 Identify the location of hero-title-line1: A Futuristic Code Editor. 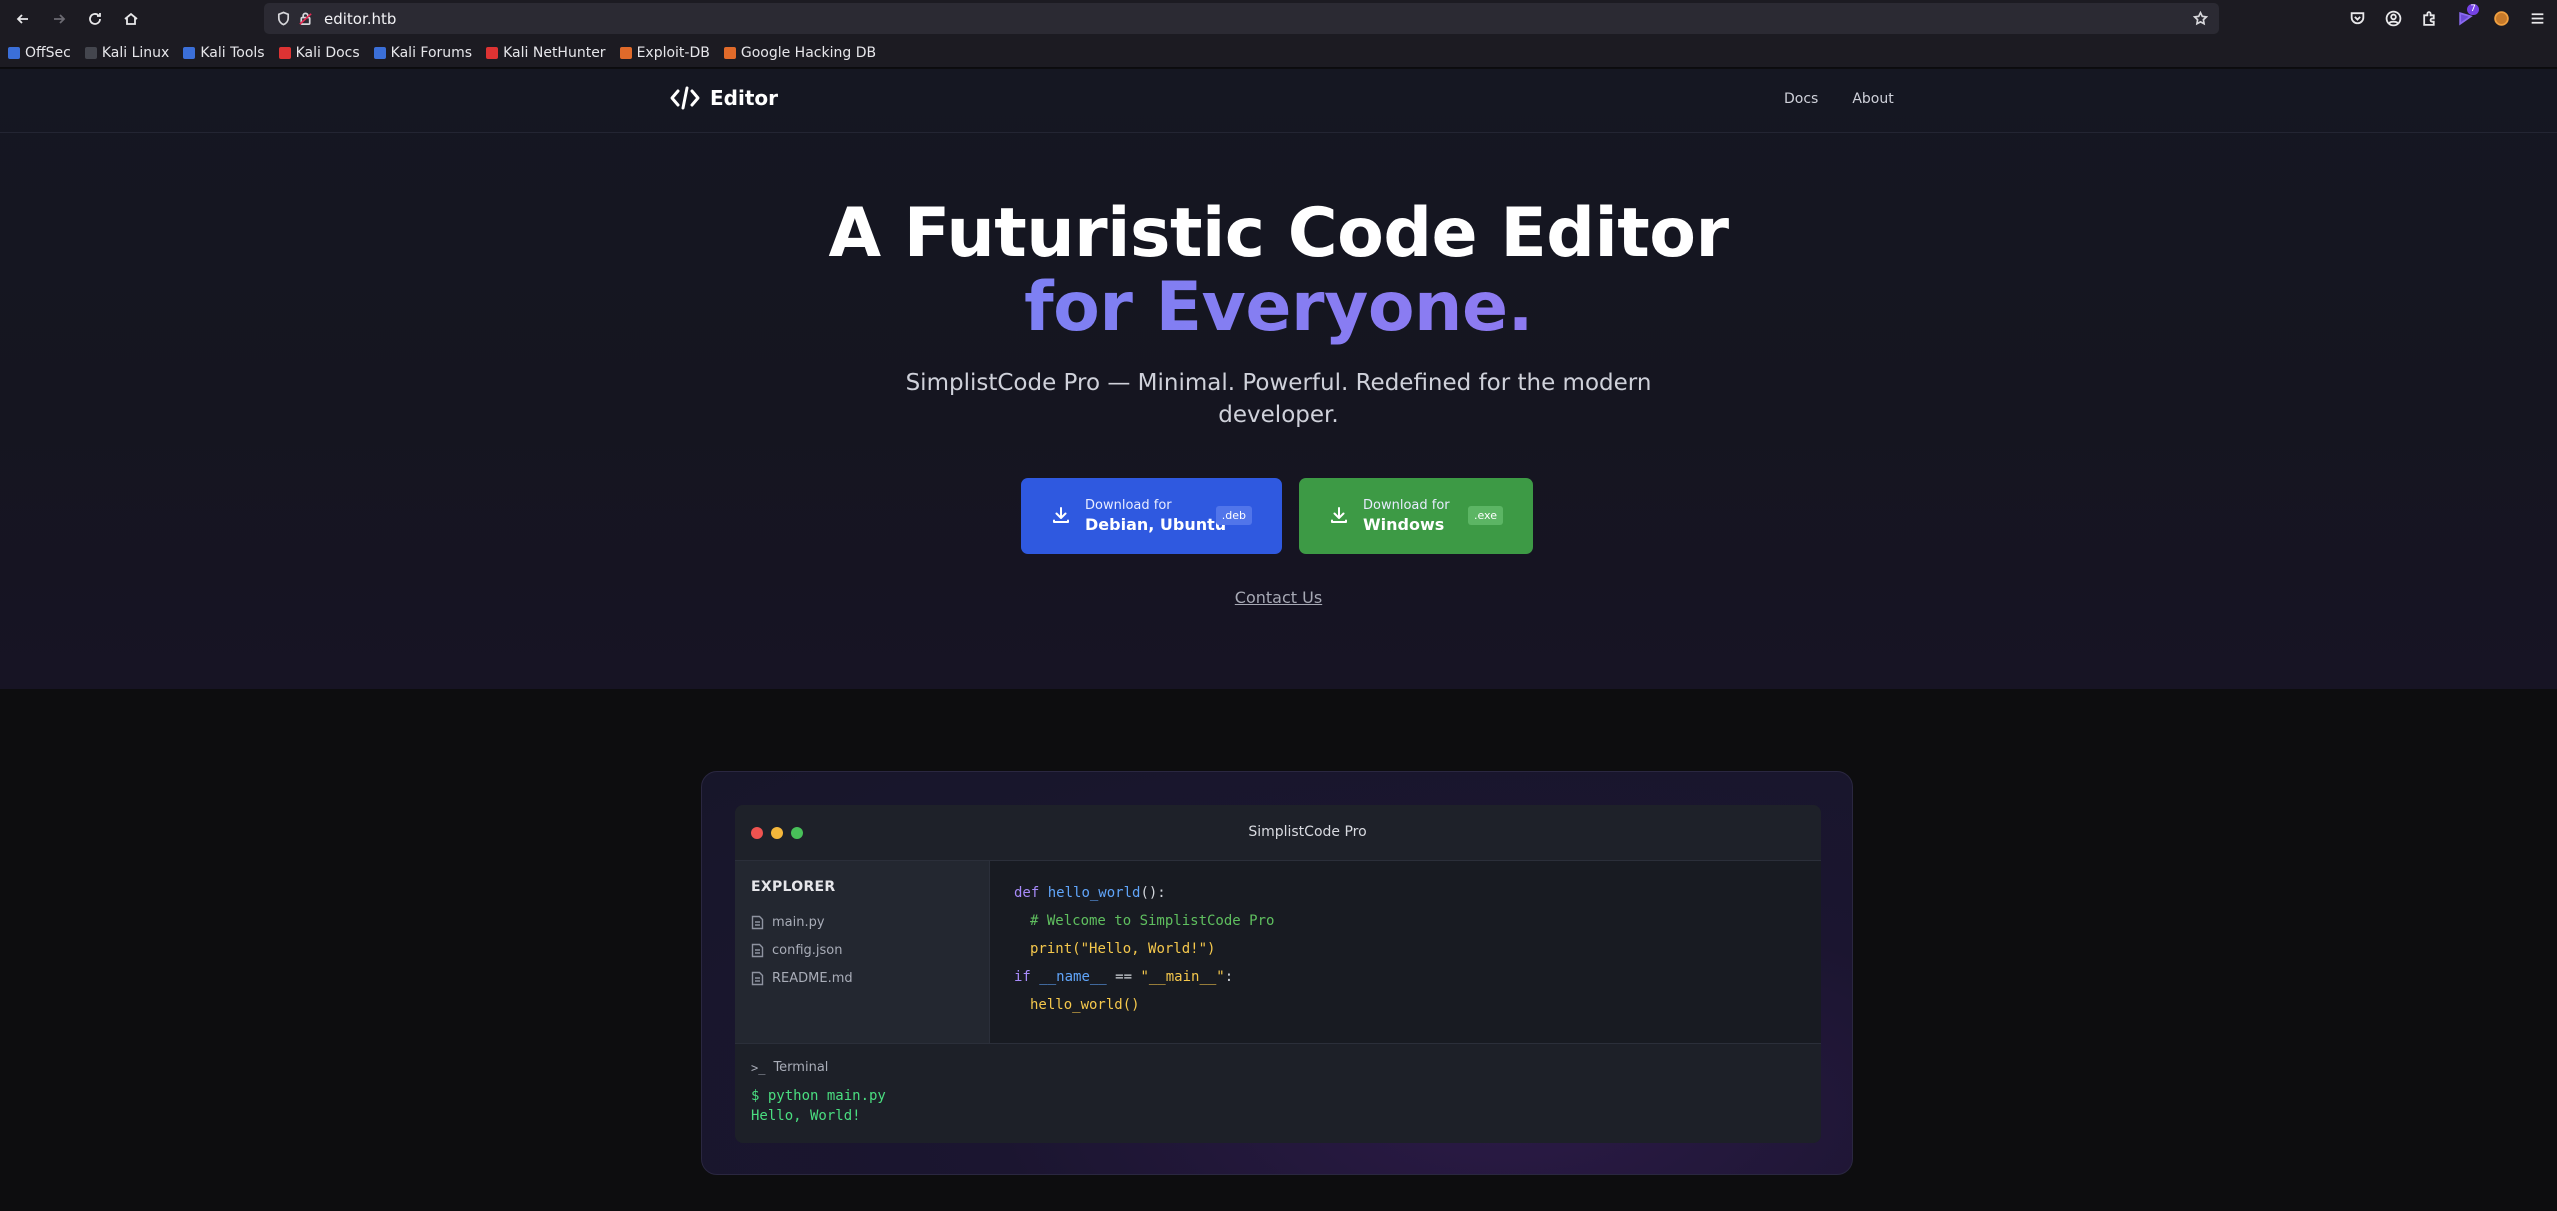
(1278, 233).